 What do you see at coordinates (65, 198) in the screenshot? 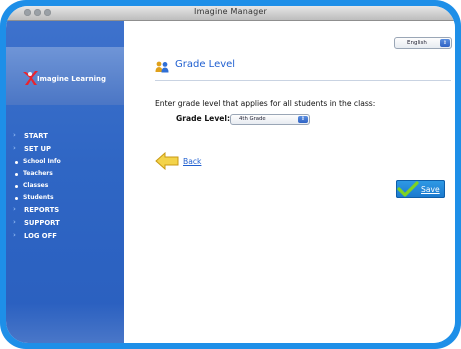
I see `nav-students: Students` at bounding box center [65, 198].